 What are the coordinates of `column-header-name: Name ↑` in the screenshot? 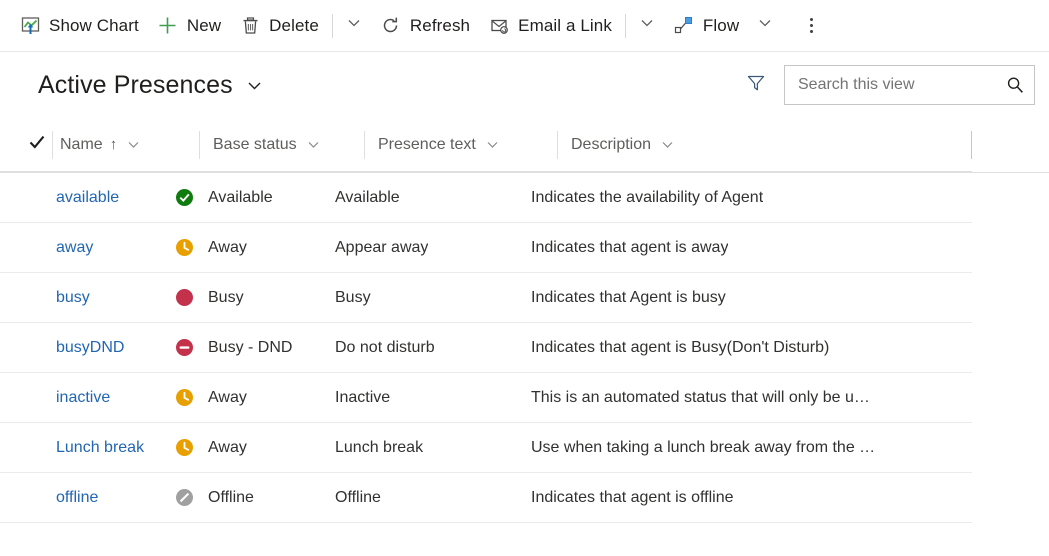 It's located at (125, 145).